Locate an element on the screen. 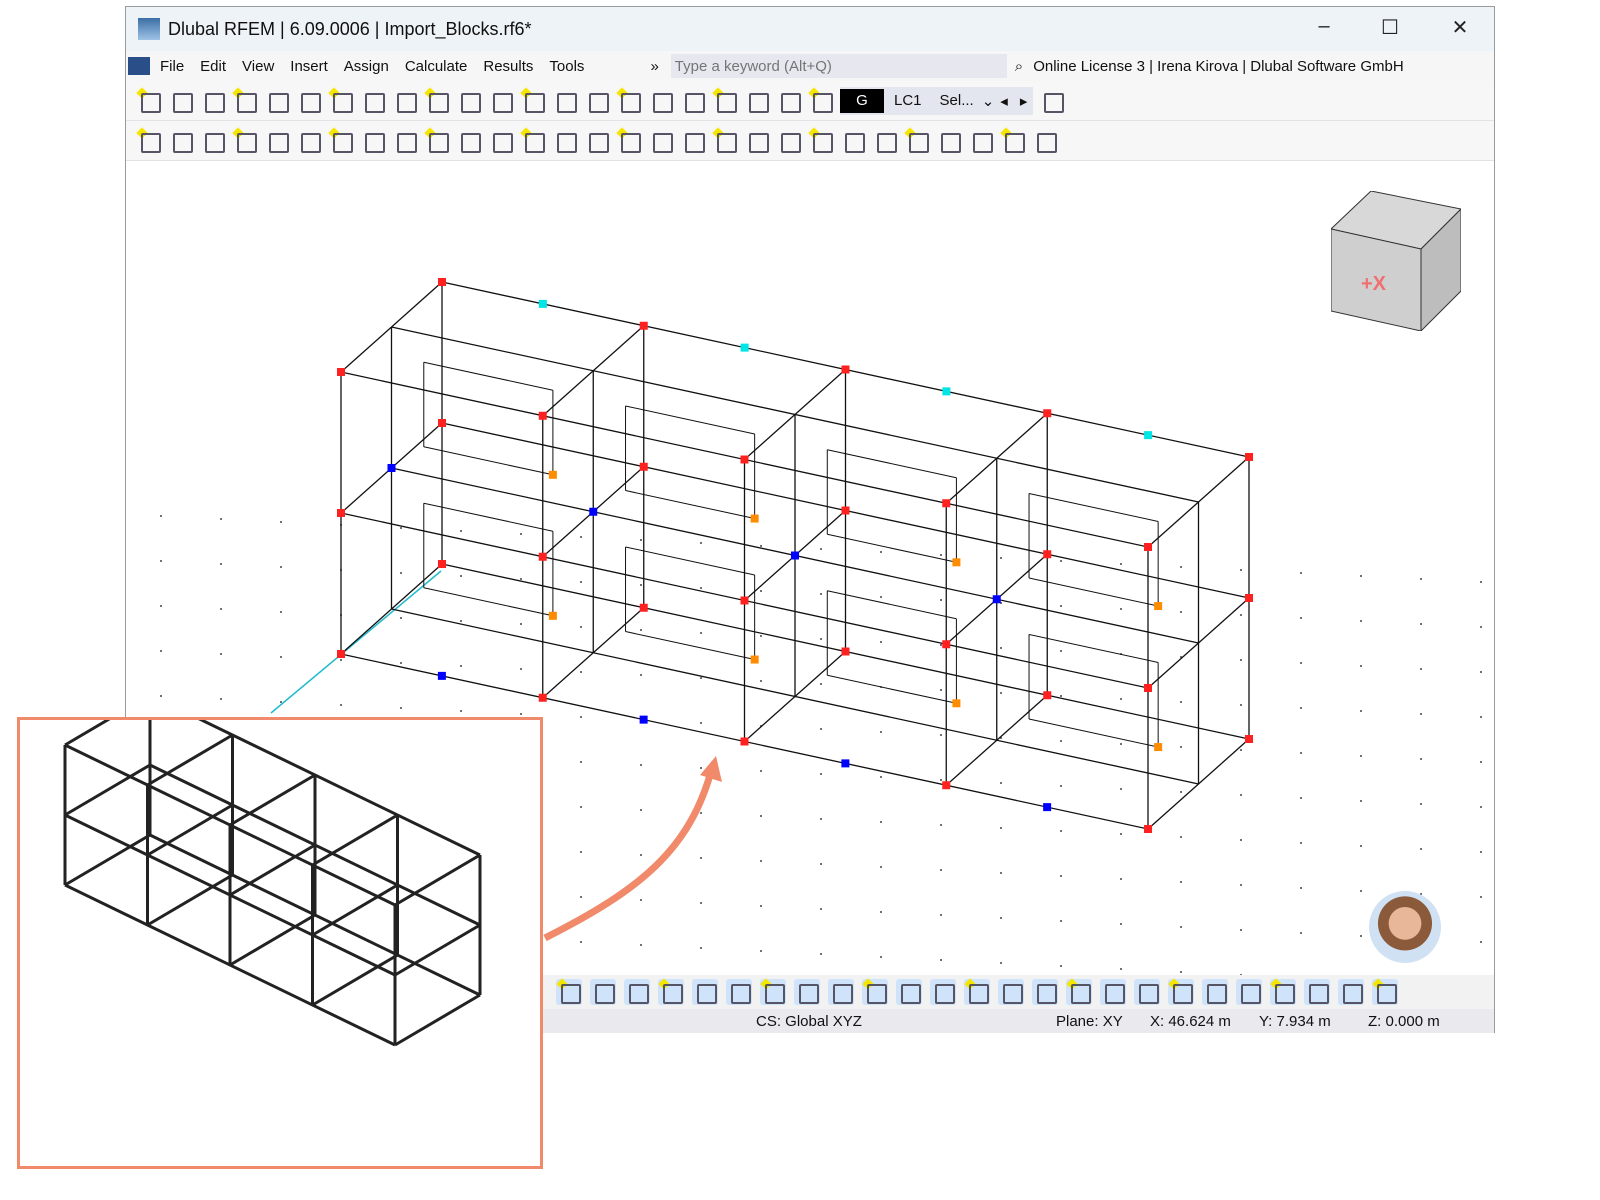 The width and height of the screenshot is (1600, 1200). imported-blocks-wireframe is located at coordinates (272, 870).